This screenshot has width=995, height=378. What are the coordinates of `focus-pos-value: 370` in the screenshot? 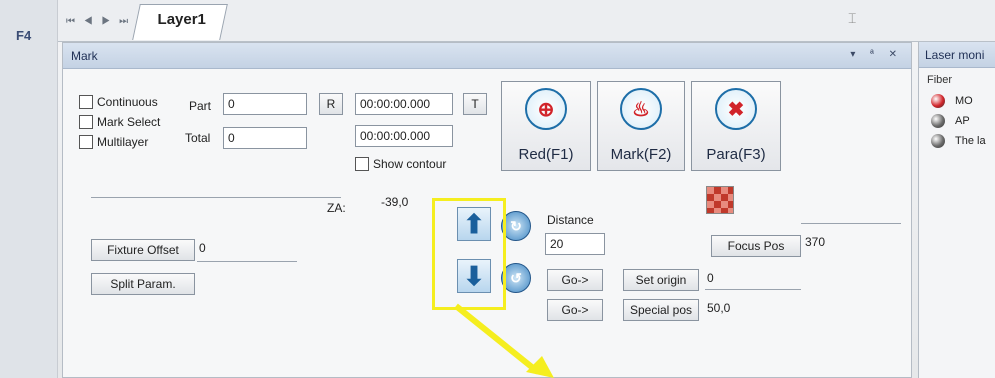 It's located at (815, 242).